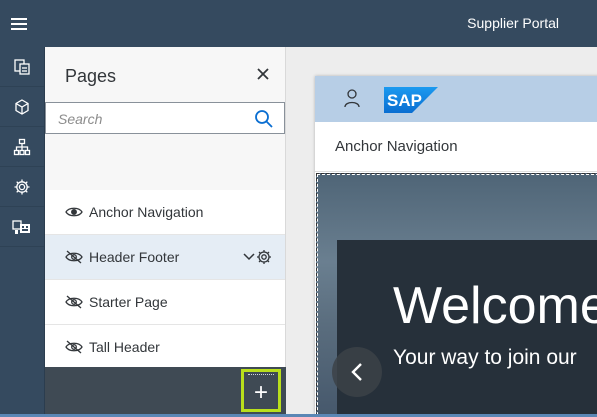 This screenshot has height=417, width=597. I want to click on rail-item-hierarchy, so click(22, 147).